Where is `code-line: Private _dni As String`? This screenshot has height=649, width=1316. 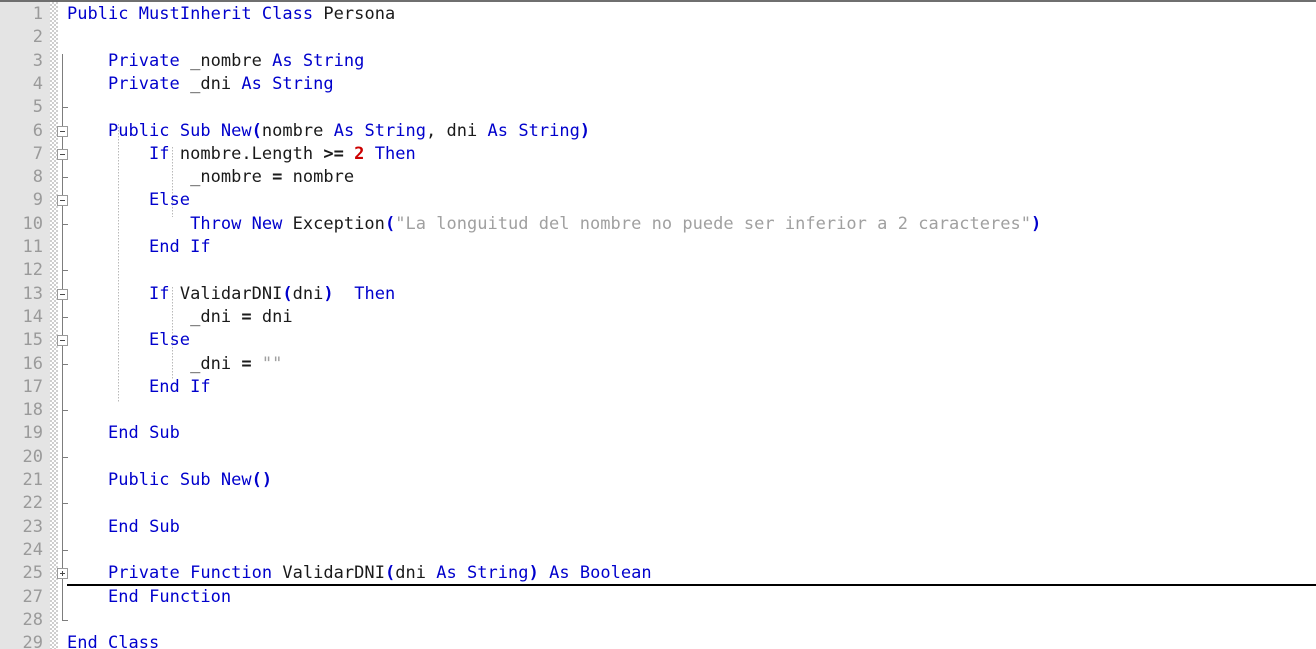
code-line: Private _dni As String is located at coordinates (200, 84).